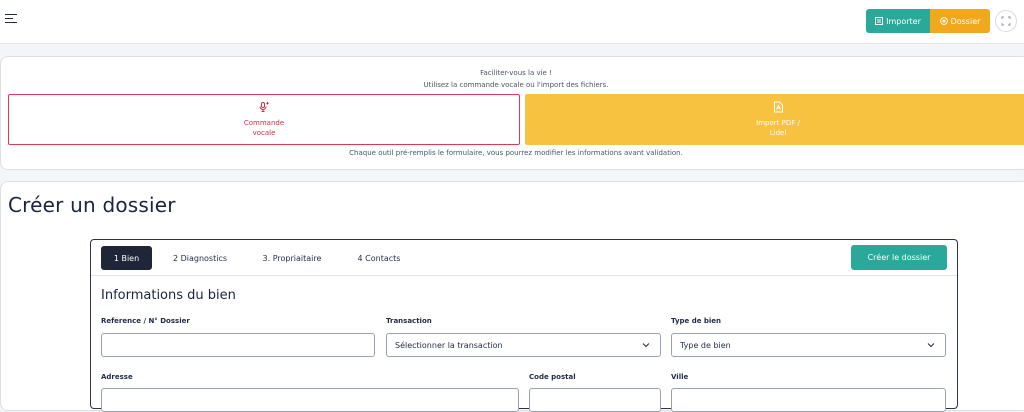  Describe the element at coordinates (778, 133) in the screenshot. I see `import-pdf-label-2: Lidel` at that location.